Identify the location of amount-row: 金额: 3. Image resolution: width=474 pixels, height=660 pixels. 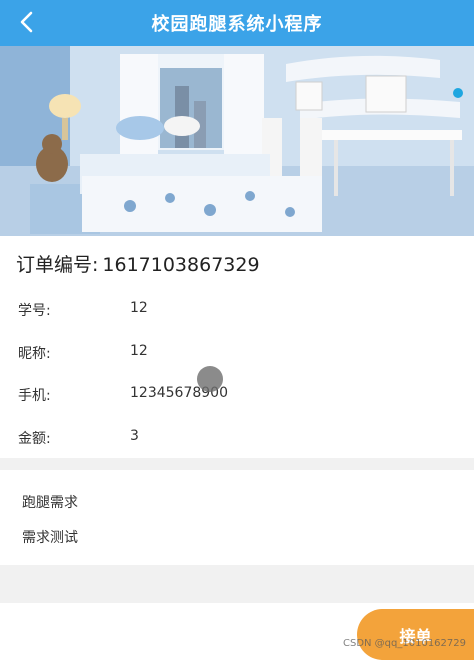
(78, 438).